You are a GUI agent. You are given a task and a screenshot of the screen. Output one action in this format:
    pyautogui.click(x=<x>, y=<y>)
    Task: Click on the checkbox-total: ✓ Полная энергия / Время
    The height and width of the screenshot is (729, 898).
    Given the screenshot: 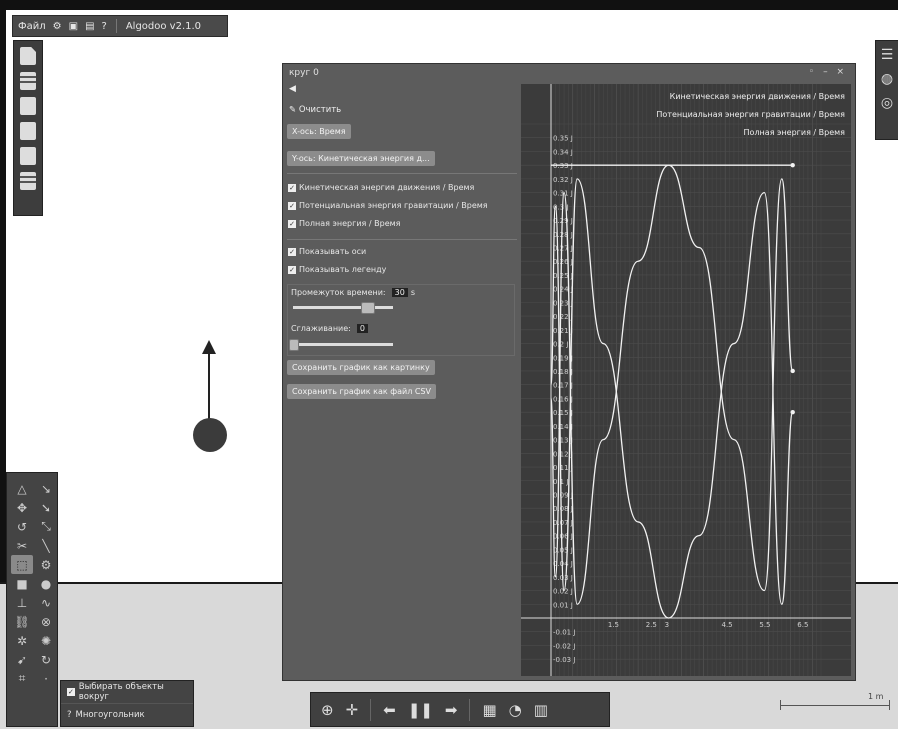 What is the action you would take?
    pyautogui.click(x=344, y=223)
    